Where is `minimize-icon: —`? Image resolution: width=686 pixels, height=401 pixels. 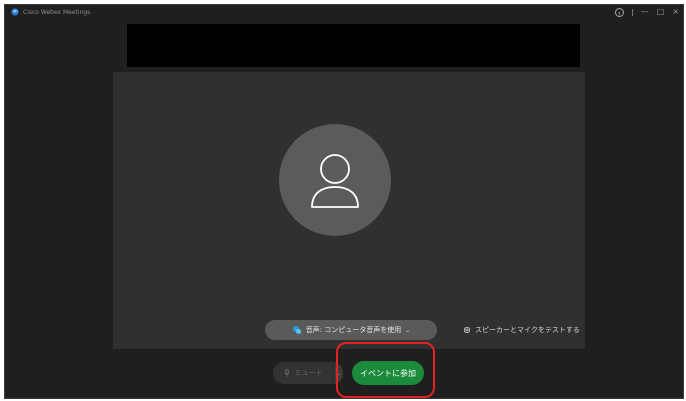 minimize-icon: — is located at coordinates (645, 12).